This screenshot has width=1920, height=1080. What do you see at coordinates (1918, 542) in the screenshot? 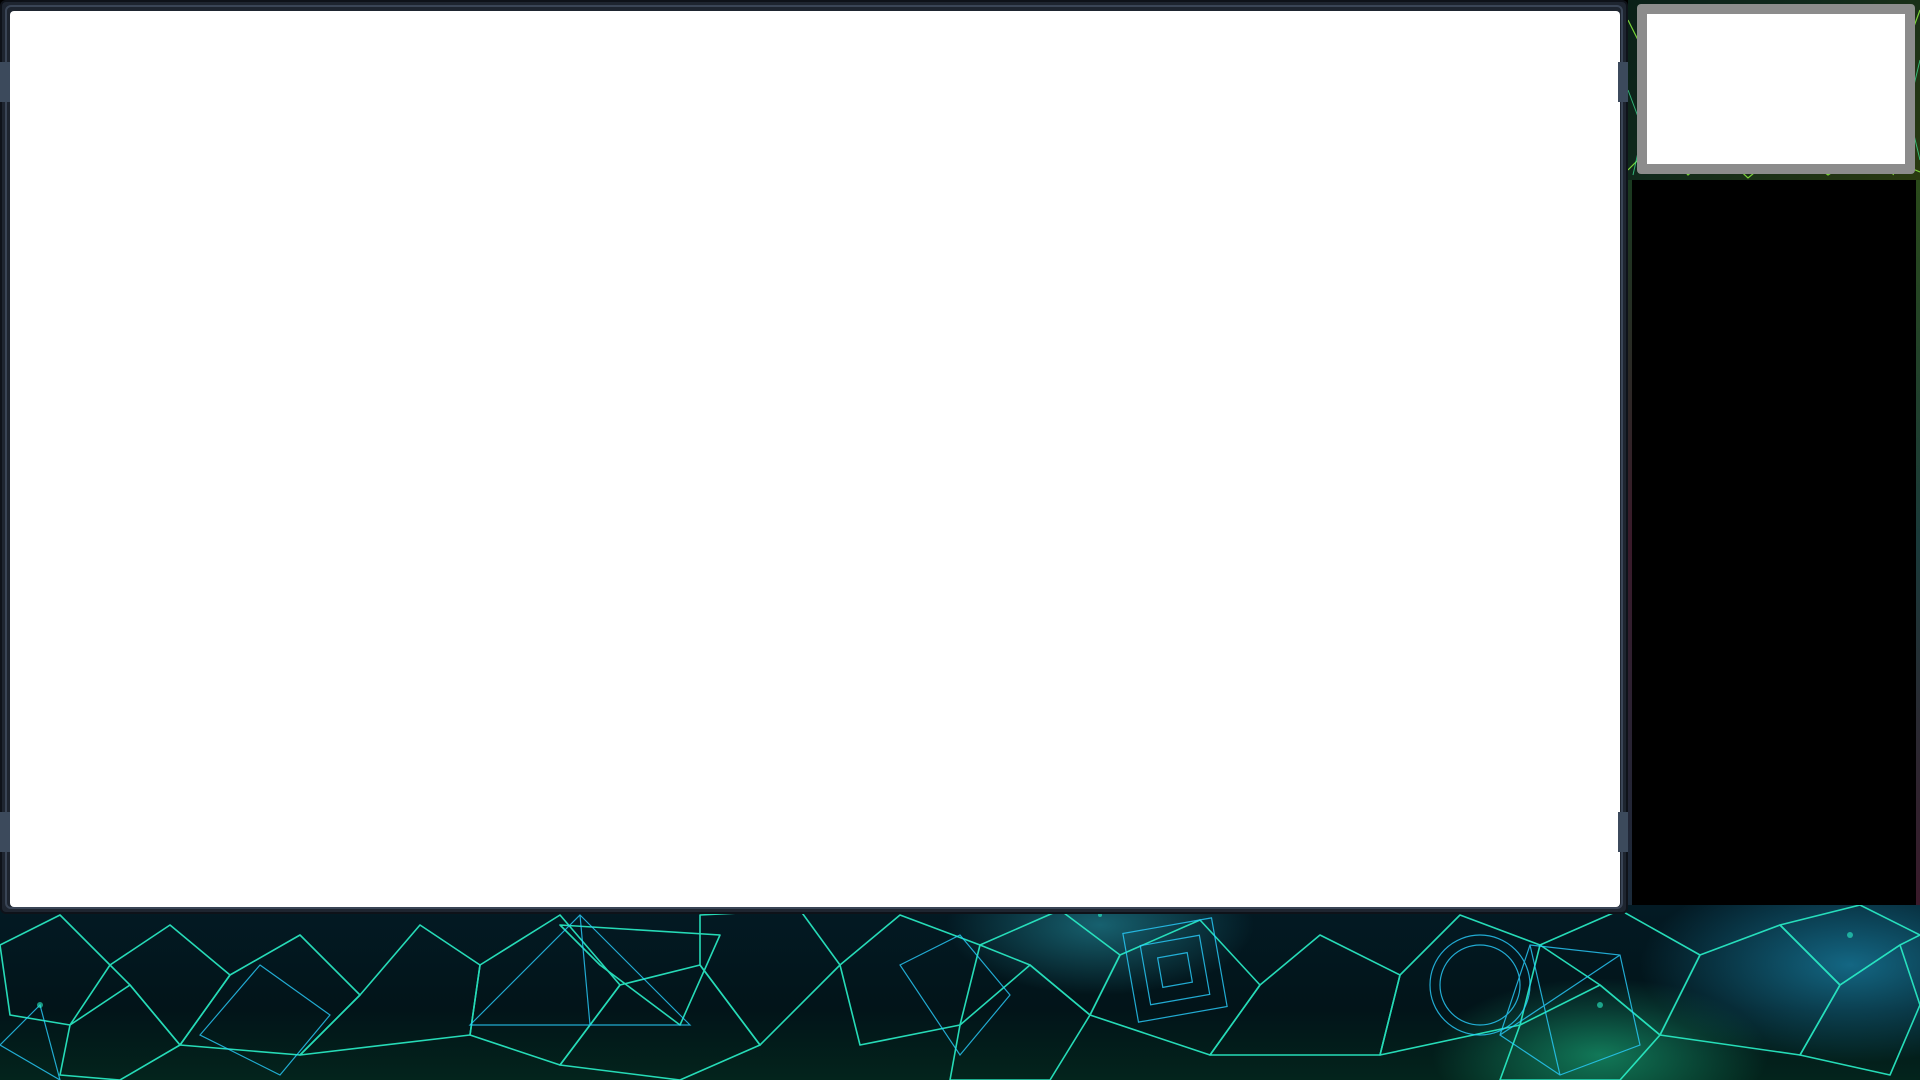
I see `chat-right-edge` at bounding box center [1918, 542].